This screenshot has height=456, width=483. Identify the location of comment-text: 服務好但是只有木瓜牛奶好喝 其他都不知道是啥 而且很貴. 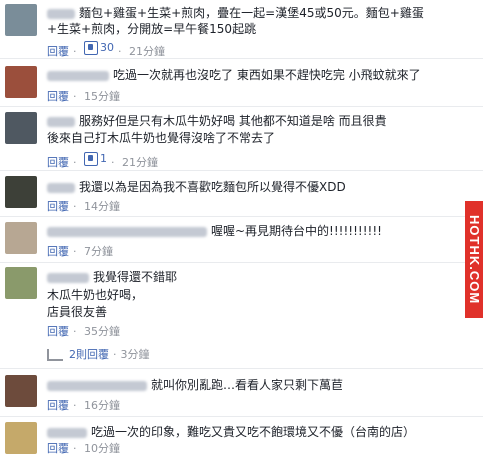
(217, 121).